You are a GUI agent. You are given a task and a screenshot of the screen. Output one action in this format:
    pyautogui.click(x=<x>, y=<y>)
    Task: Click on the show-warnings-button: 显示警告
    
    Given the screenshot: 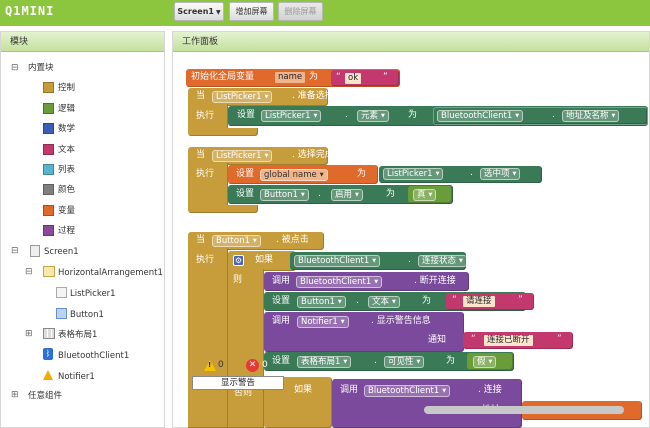 What is the action you would take?
    pyautogui.click(x=238, y=383)
    